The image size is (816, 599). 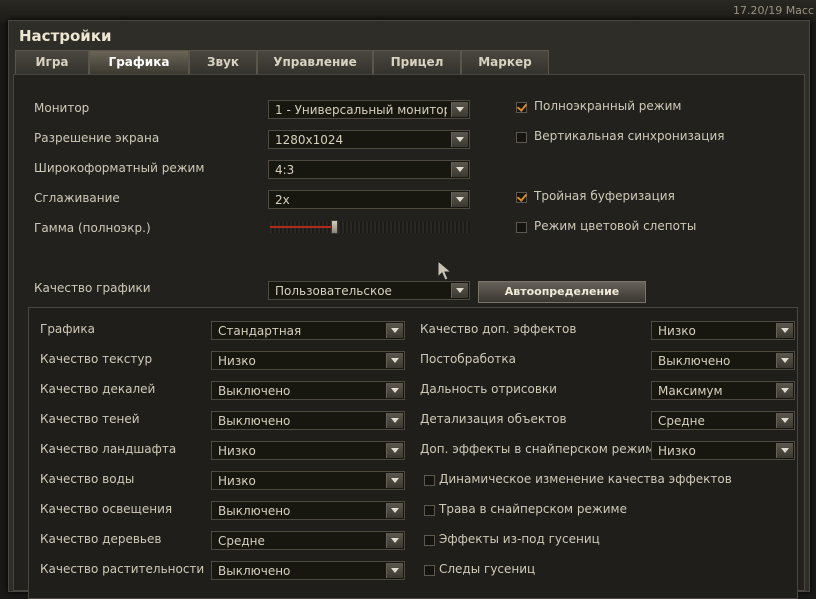 What do you see at coordinates (139, 62) in the screenshot?
I see `tab-graphics: Графика` at bounding box center [139, 62].